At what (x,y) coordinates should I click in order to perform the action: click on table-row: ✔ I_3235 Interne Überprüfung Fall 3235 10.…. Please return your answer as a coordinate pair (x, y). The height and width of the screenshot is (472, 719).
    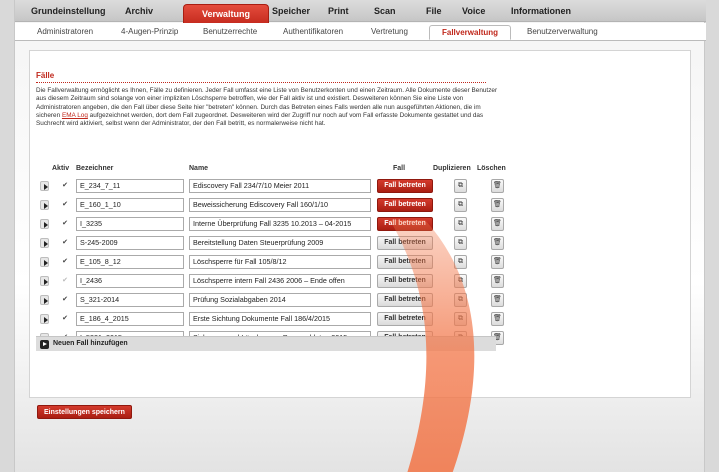
    Looking at the image, I should click on (270, 224).